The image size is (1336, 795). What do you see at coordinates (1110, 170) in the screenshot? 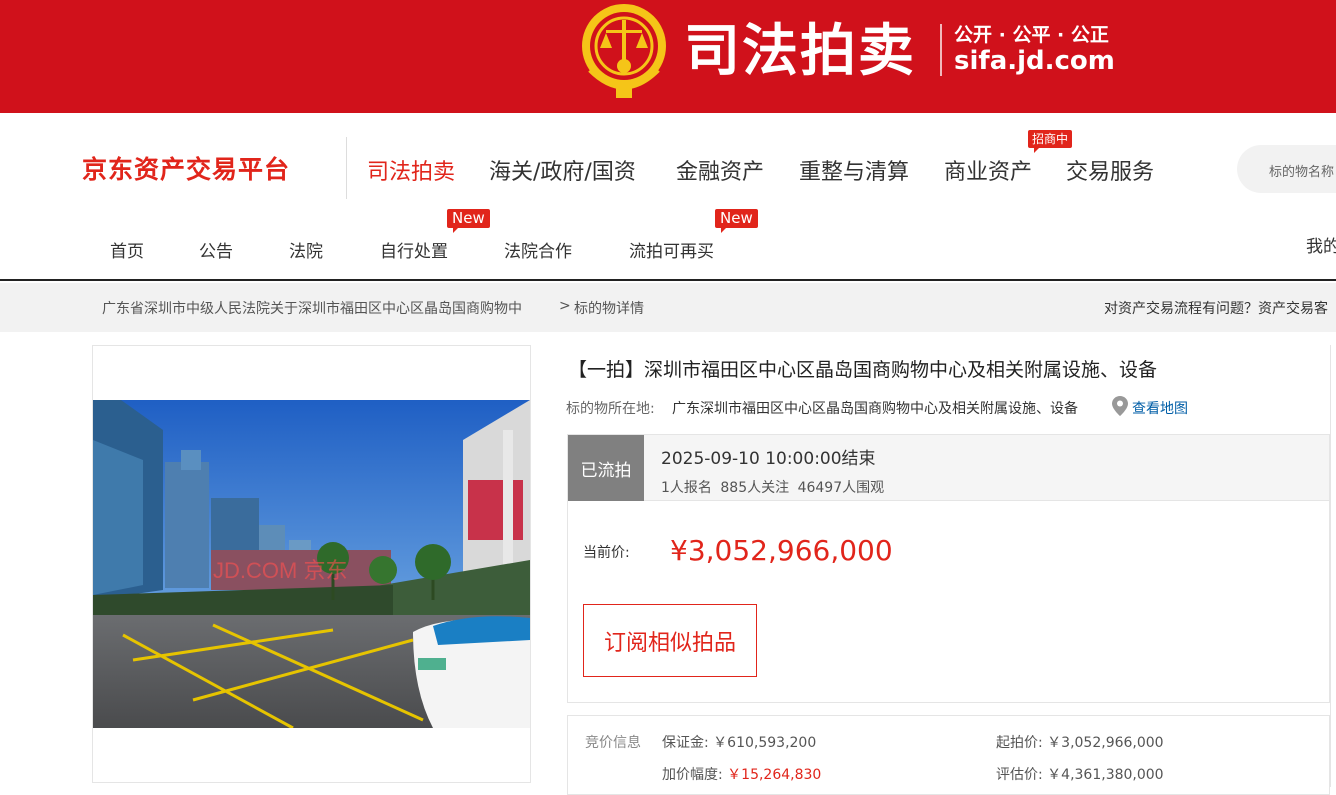
I see `nav-trade-services: 交易服务` at bounding box center [1110, 170].